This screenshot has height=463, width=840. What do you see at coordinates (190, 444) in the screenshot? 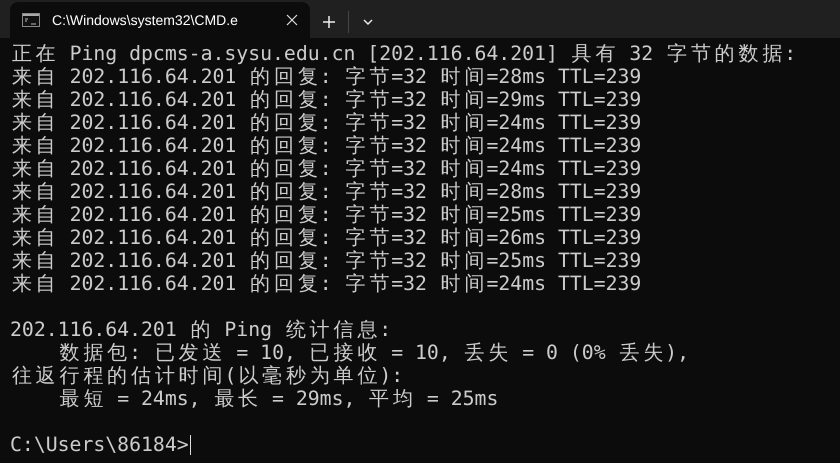
I see `text-cursor` at bounding box center [190, 444].